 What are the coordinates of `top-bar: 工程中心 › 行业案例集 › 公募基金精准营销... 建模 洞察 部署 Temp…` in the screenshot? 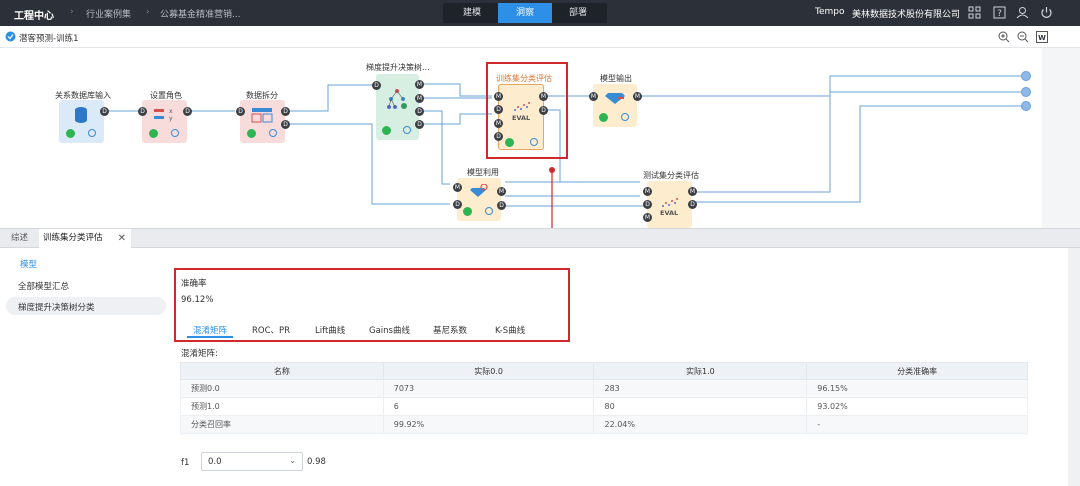 It's located at (540, 13).